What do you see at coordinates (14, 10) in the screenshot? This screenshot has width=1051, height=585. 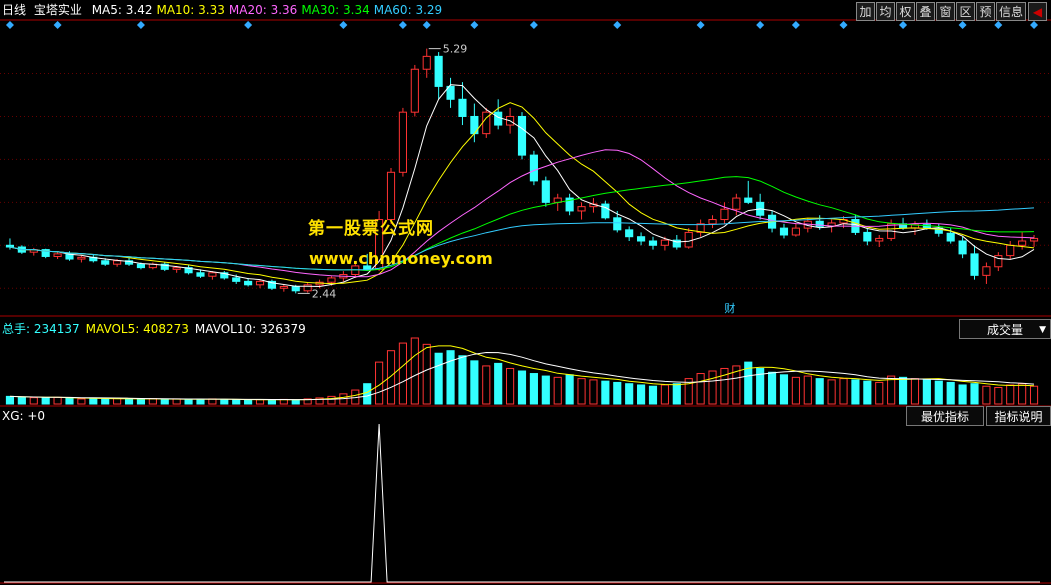 I see `period-label: 日线` at bounding box center [14, 10].